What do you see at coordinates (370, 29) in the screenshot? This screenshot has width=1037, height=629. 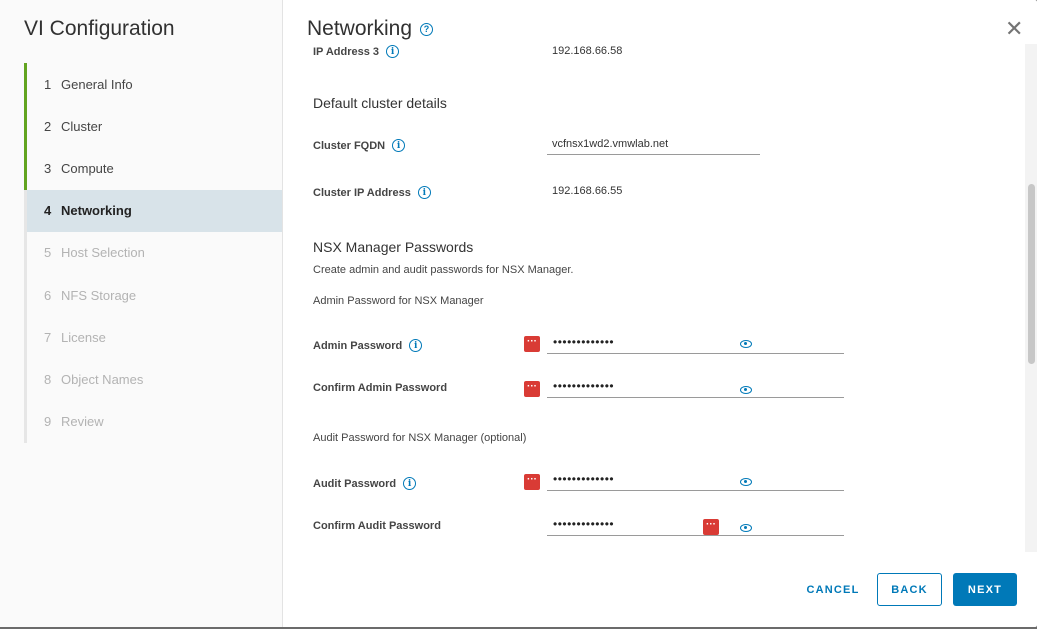 I see `page-title: Networking ?` at bounding box center [370, 29].